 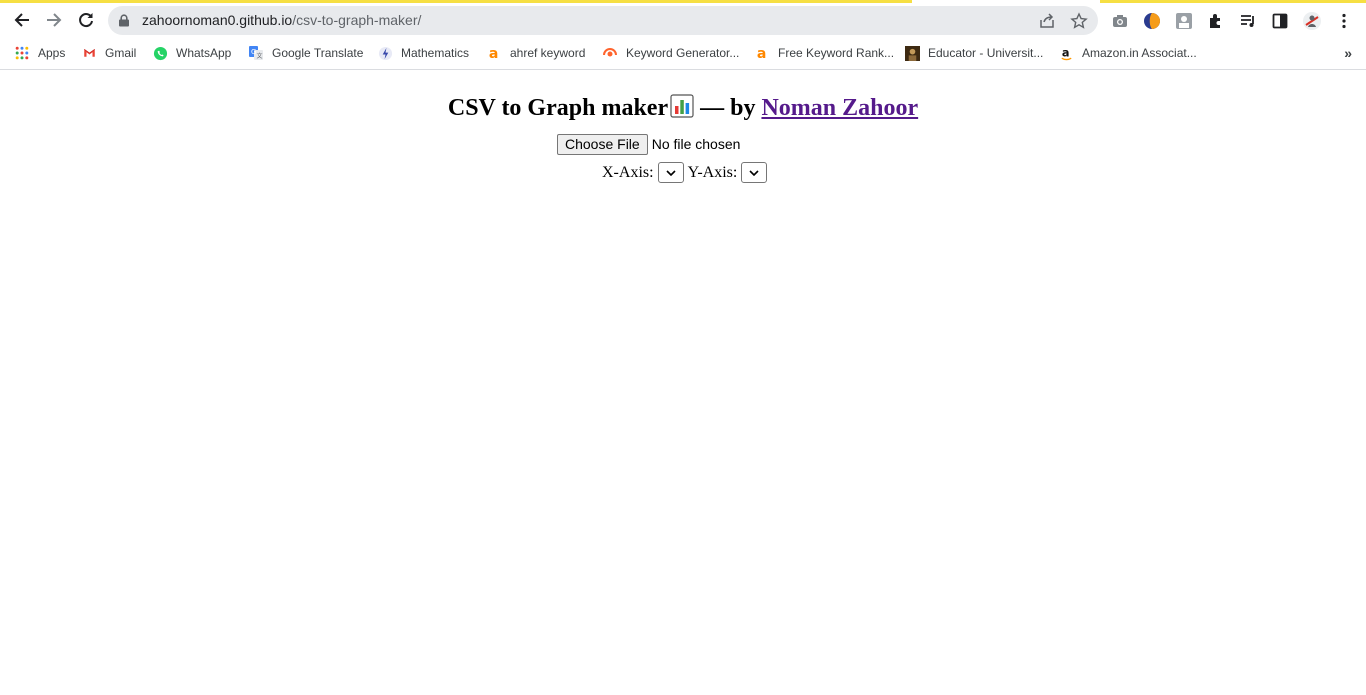 I want to click on apps-grid-icon, so click(x=22, y=53).